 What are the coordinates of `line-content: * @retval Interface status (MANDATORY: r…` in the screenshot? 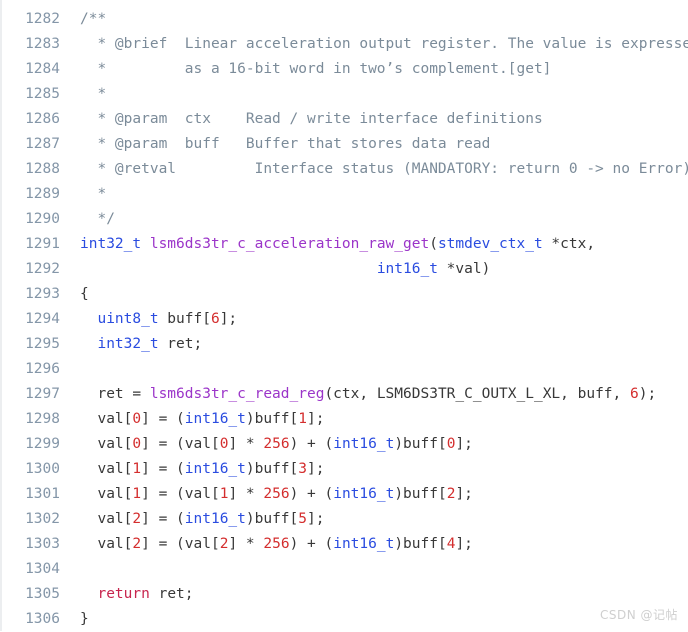 It's located at (374, 169).